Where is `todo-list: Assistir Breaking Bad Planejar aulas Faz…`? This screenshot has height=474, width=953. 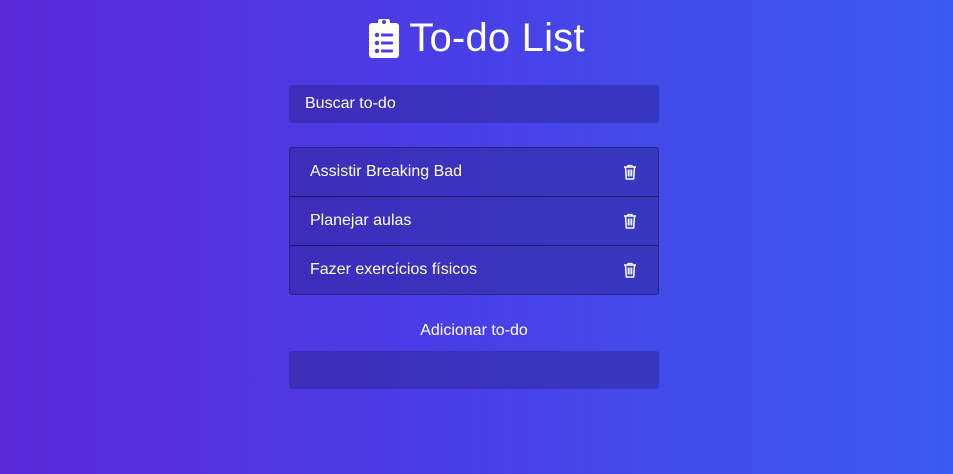
todo-list: Assistir Breaking Bad Planejar aulas Faz… is located at coordinates (474, 221).